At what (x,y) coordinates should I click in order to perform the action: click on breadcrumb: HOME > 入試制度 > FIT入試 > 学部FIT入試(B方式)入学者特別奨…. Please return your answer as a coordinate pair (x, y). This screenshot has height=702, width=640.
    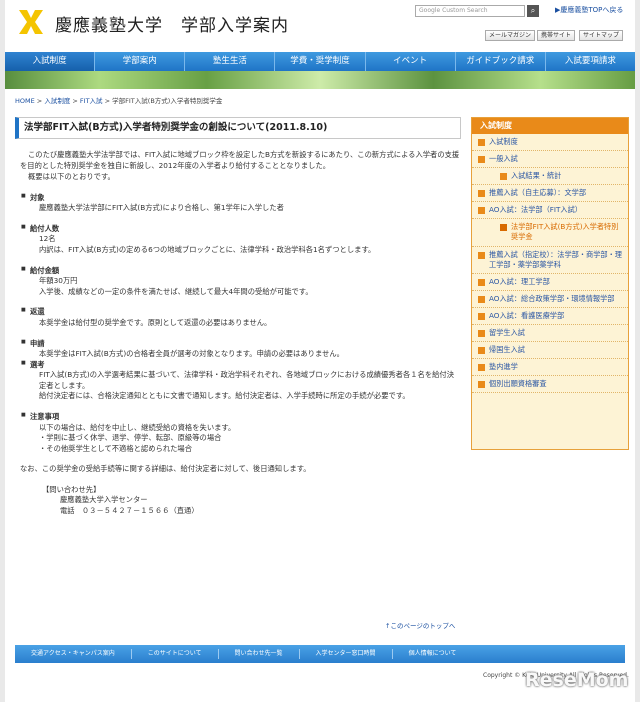
    Looking at the image, I should click on (119, 101).